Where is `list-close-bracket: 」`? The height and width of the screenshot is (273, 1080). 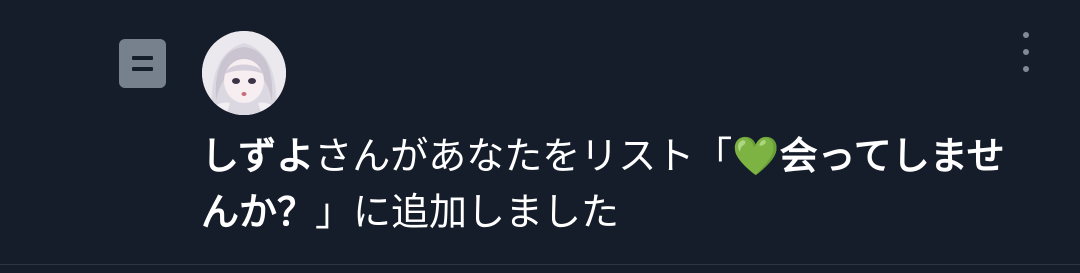 list-close-bracket: 」 is located at coordinates (334, 212).